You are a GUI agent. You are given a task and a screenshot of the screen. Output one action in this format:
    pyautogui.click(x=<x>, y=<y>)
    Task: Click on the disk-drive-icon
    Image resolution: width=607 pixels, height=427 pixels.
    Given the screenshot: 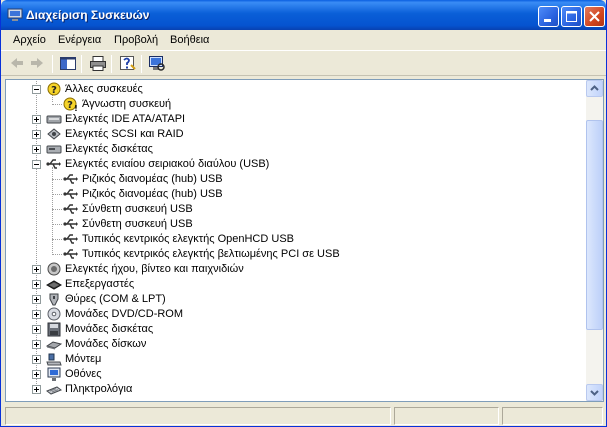 What is the action you would take?
    pyautogui.click(x=54, y=345)
    